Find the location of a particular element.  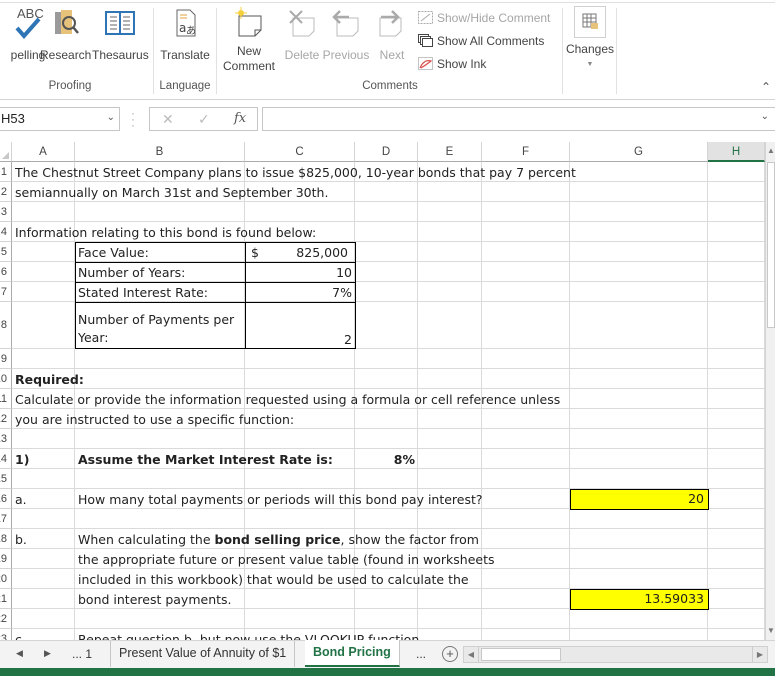

row-header-13: 13 is located at coordinates (6, 439).